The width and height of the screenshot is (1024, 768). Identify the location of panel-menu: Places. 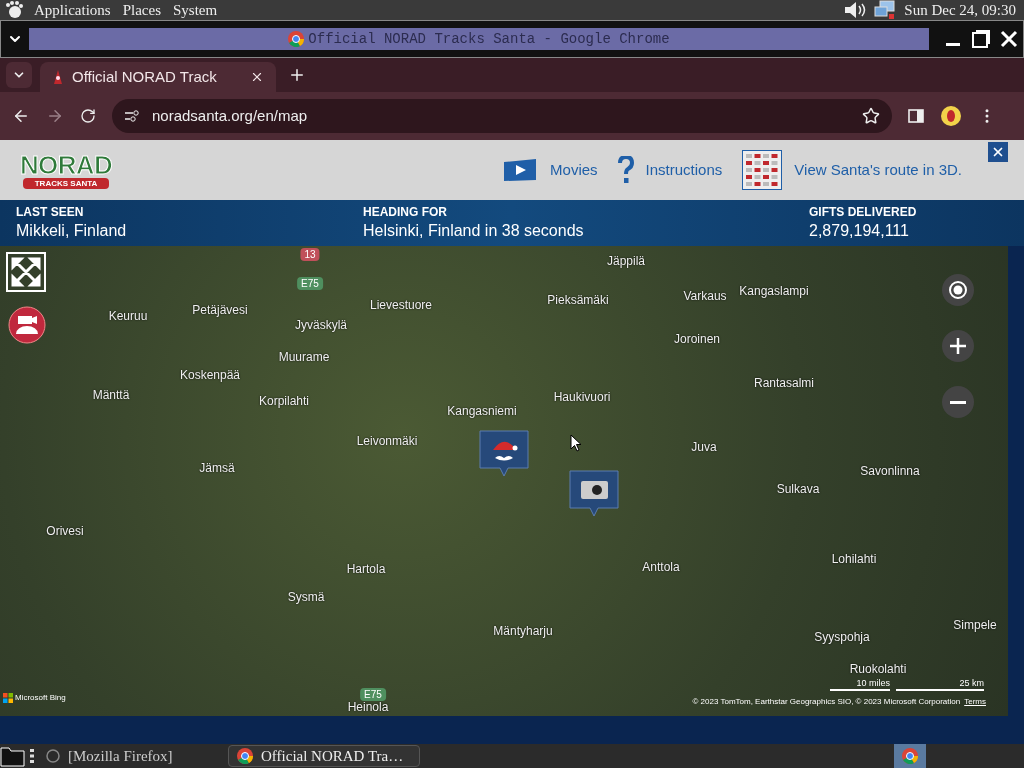
(141, 11).